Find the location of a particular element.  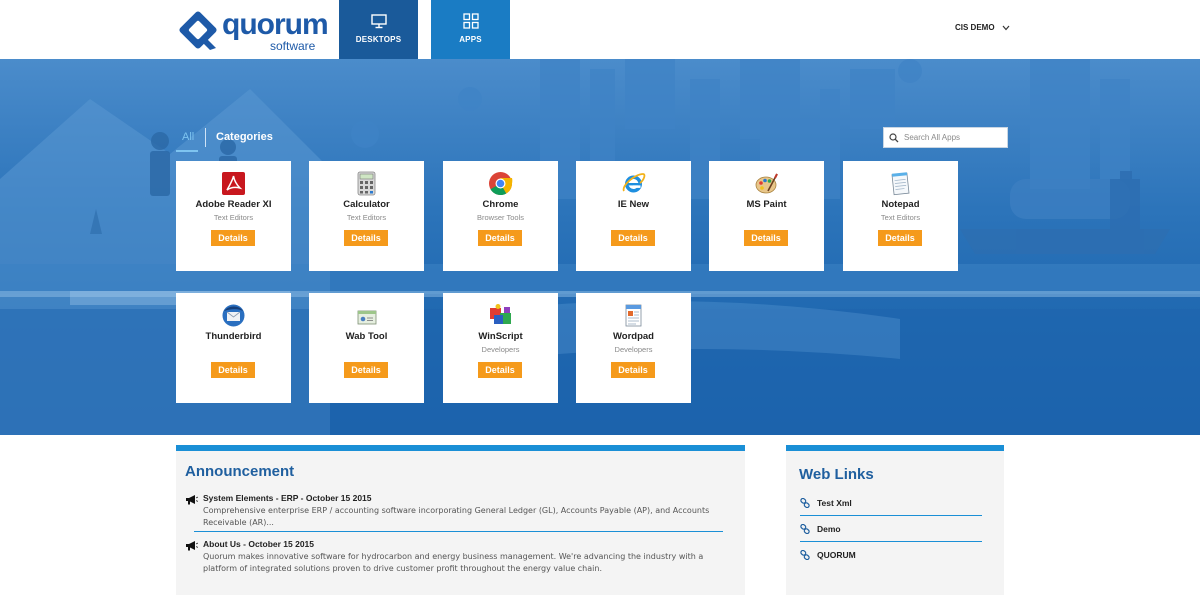

app-name: MS Paint is located at coordinates (766, 204).